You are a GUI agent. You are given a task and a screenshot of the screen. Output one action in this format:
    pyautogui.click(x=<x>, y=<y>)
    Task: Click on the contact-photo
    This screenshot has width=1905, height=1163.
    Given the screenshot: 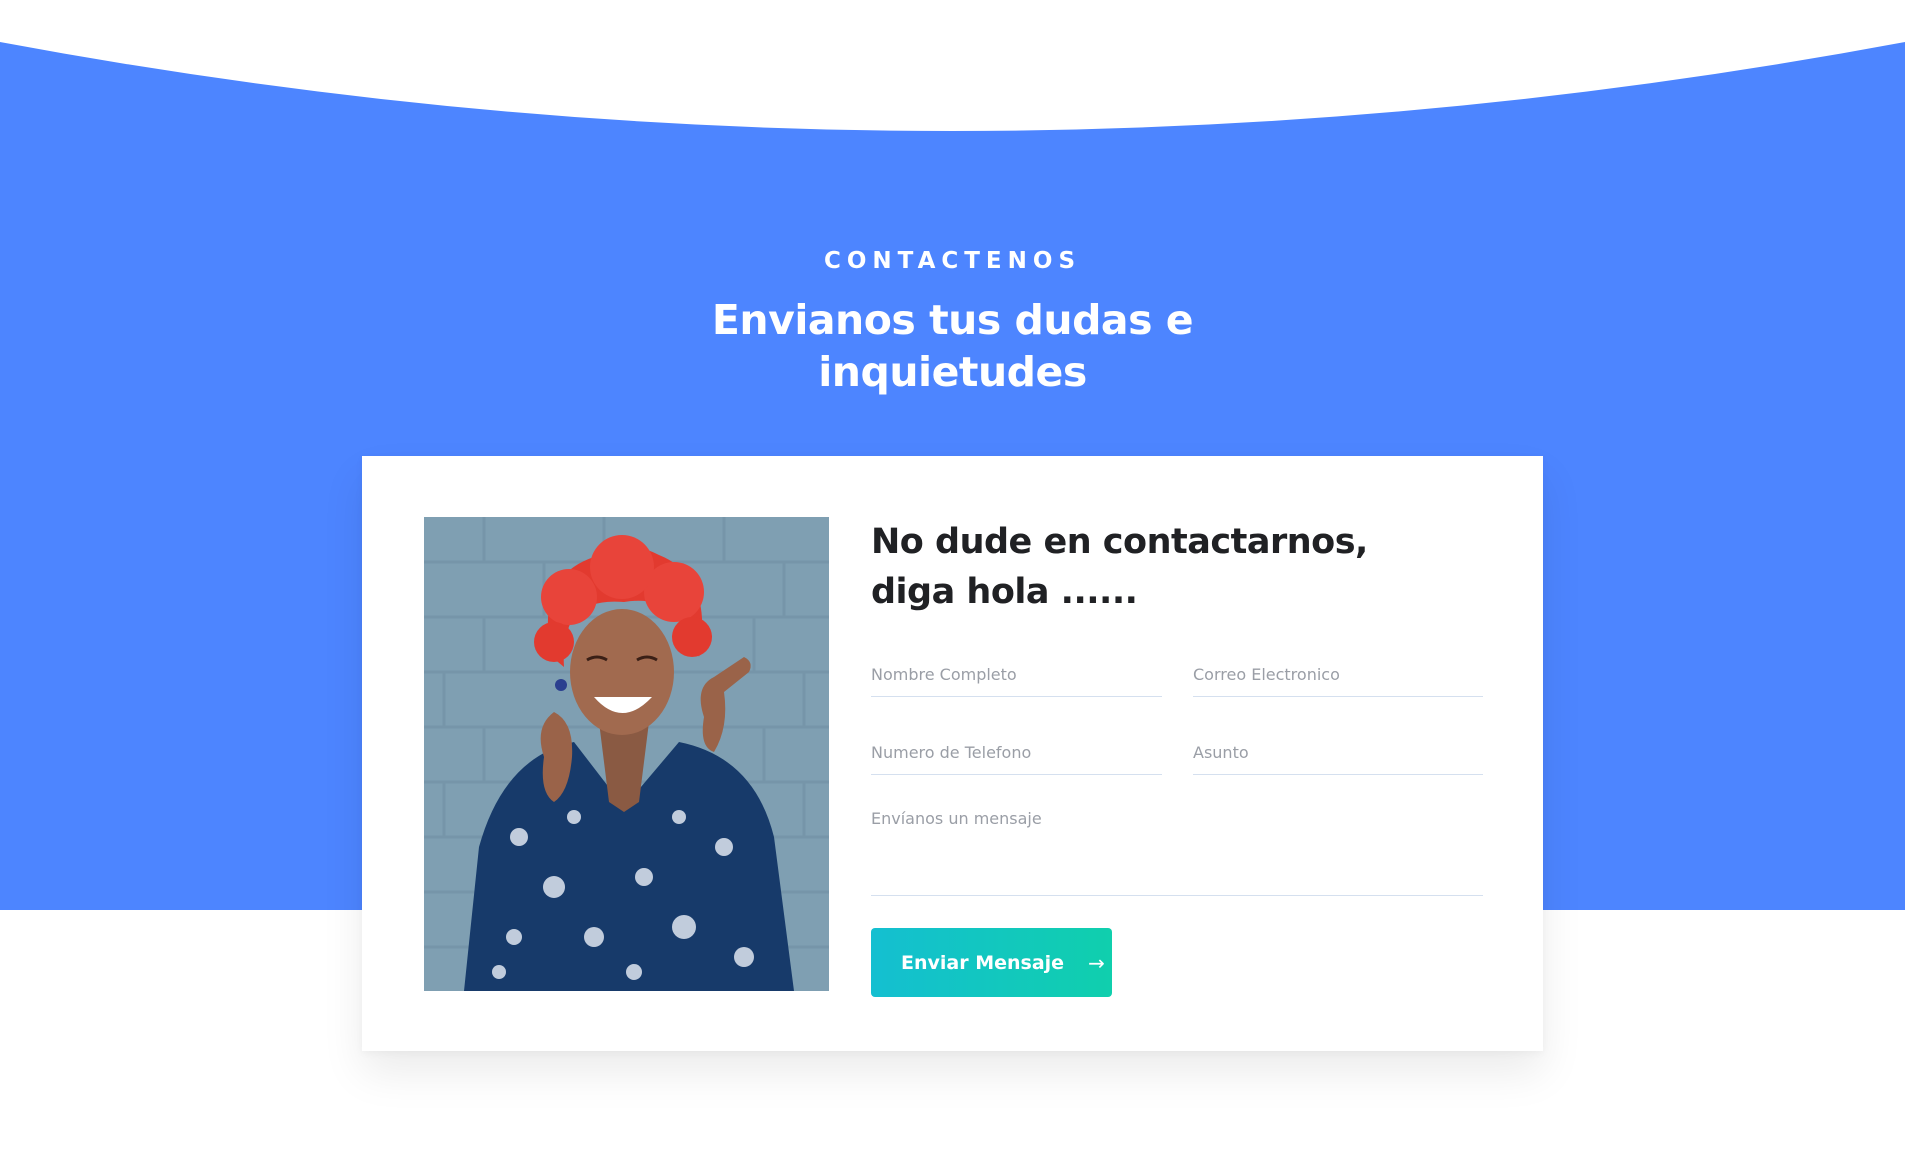 What is the action you would take?
    pyautogui.click(x=626, y=754)
    